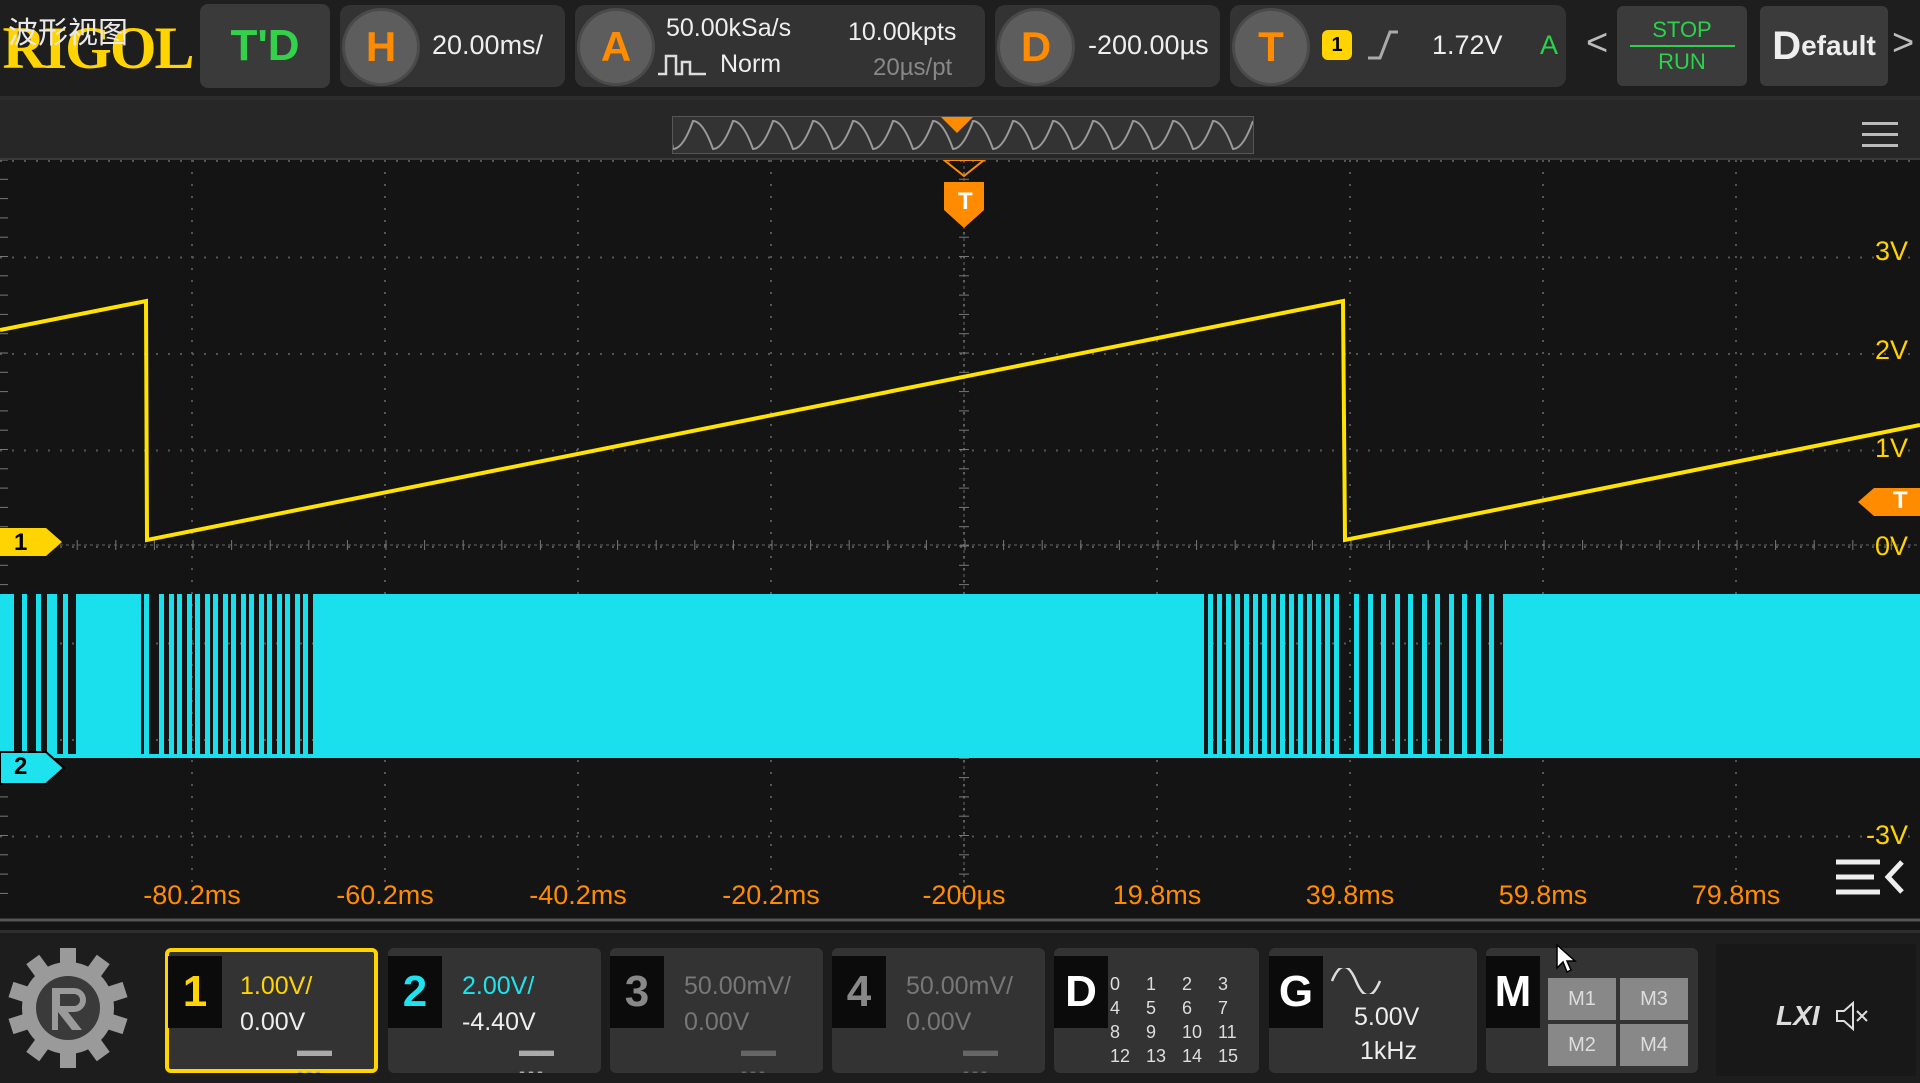 Image resolution: width=1920 pixels, height=1083 pixels. I want to click on digital-bit-label: 3, so click(1223, 984).